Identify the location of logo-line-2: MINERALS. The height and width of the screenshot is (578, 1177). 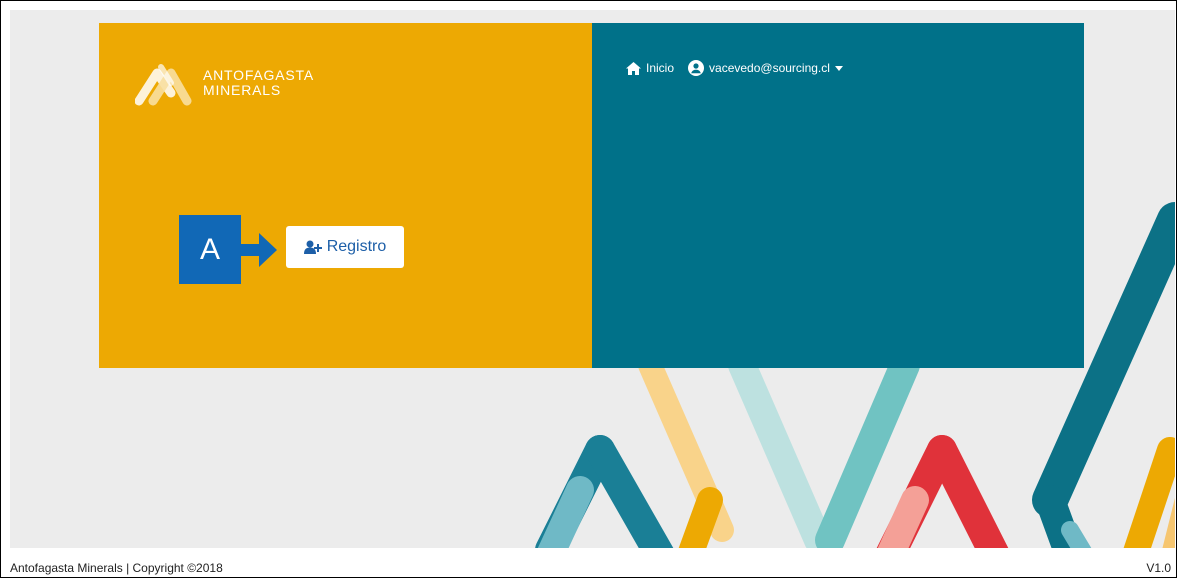
(242, 90).